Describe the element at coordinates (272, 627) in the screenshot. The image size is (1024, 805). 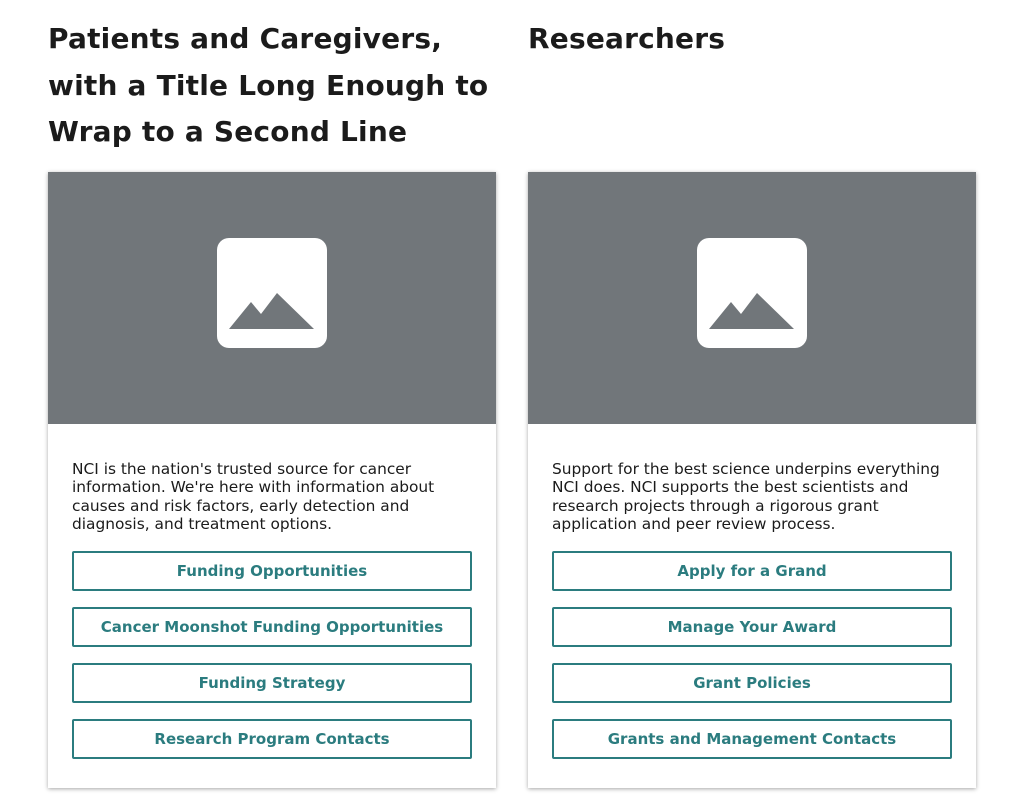
I see `cancer-moonshot-funding-opportunities-button: Cancer Moonshot Funding Opportunities` at that location.